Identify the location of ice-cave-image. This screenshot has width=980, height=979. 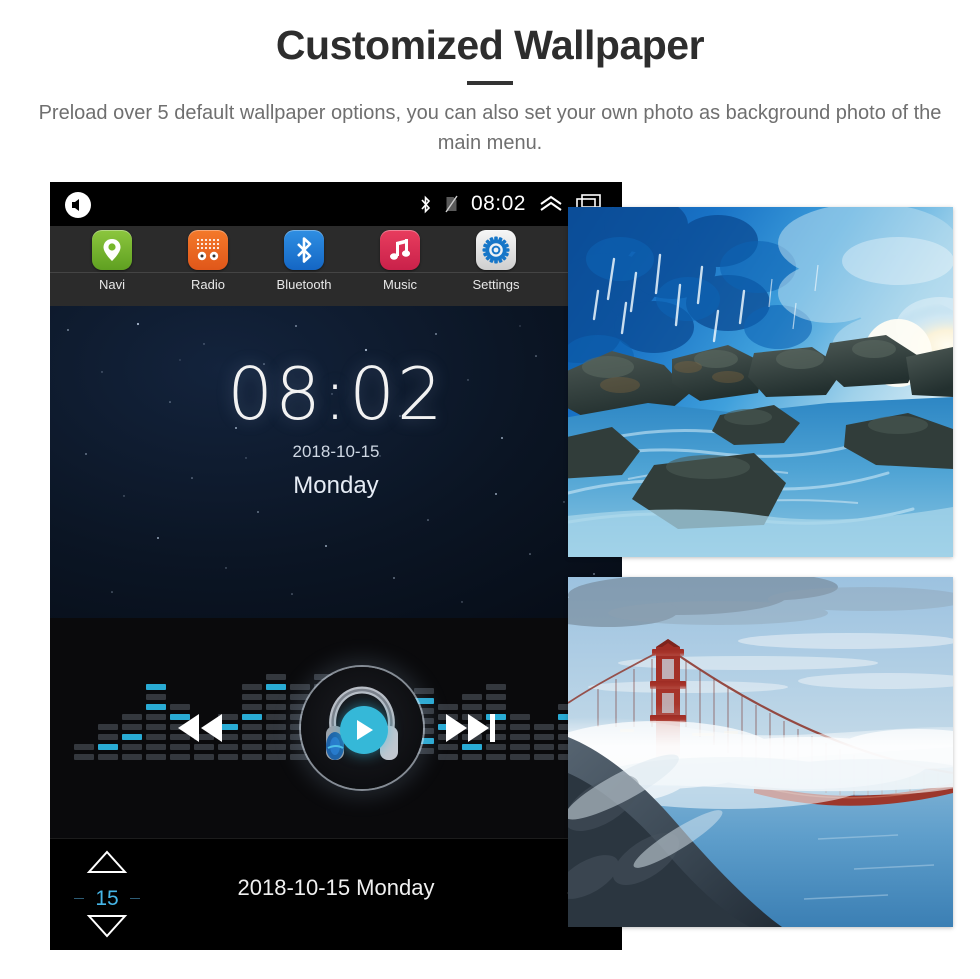
(760, 382).